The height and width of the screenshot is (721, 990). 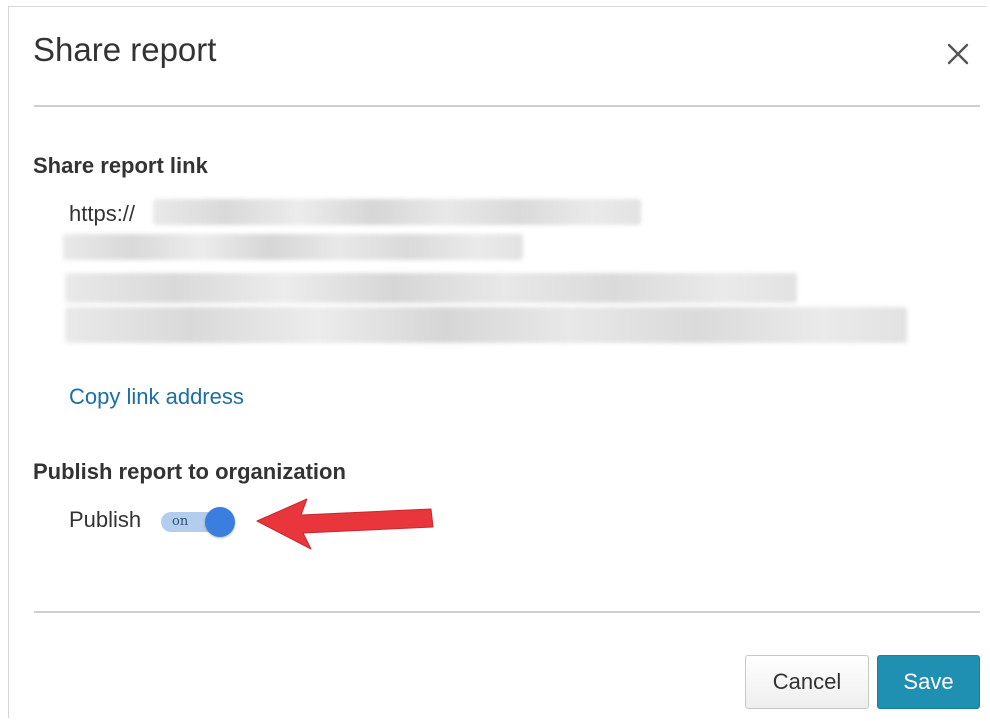 What do you see at coordinates (200, 522) in the screenshot?
I see `publish-toggle: on` at bounding box center [200, 522].